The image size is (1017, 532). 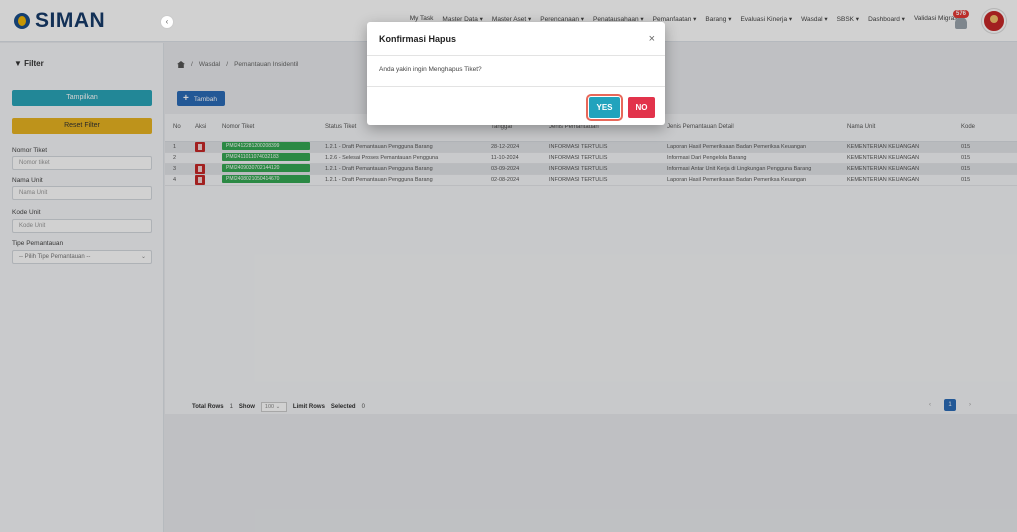 I want to click on yes-button: YES, so click(x=604, y=107).